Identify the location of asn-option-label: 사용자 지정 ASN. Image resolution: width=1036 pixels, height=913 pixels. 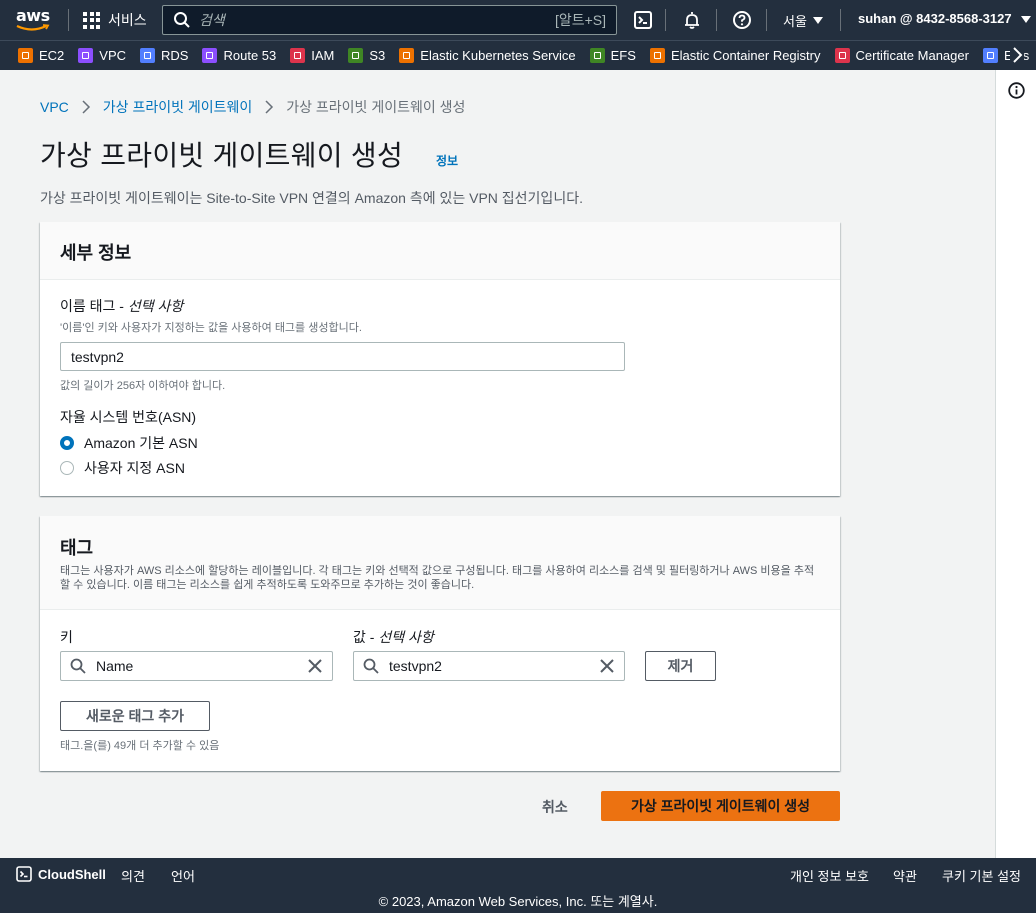
(134, 468).